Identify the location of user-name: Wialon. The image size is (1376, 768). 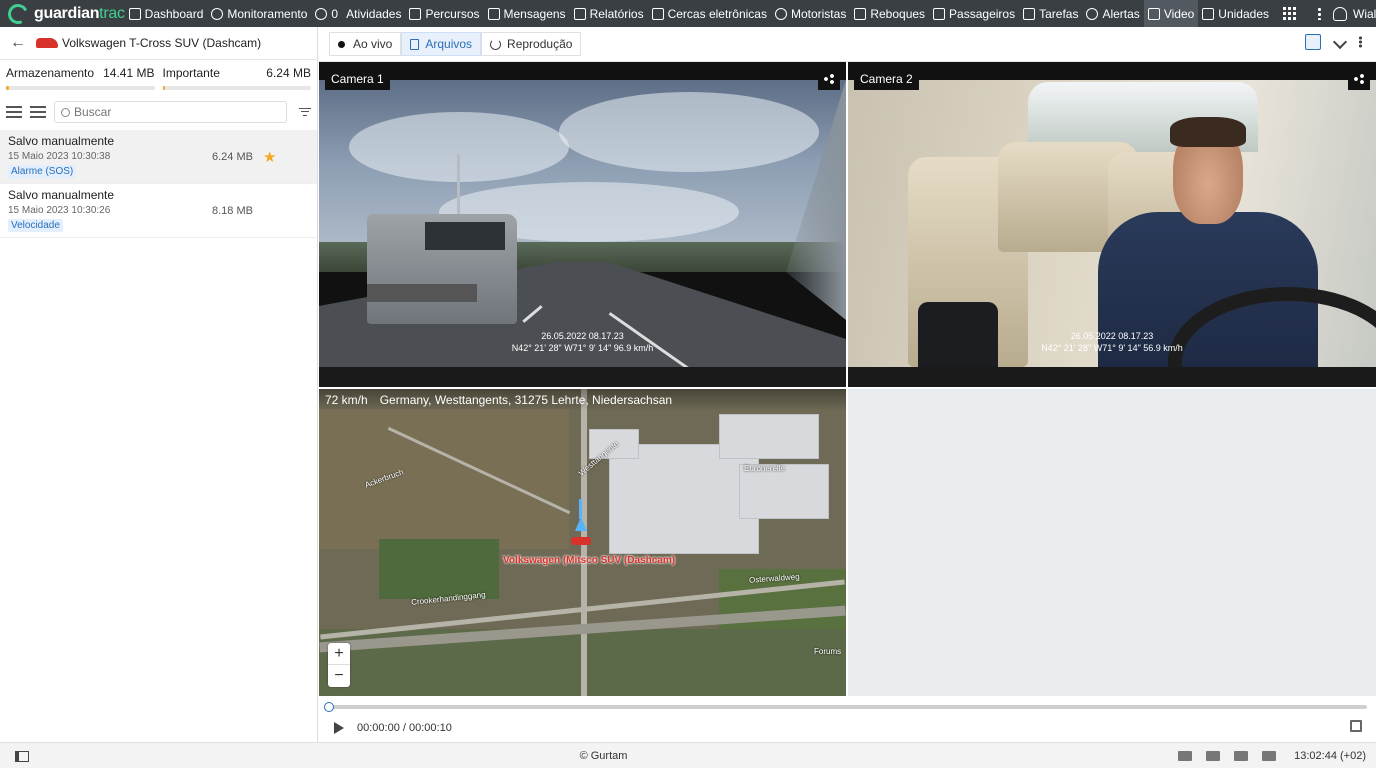
(1364, 14).